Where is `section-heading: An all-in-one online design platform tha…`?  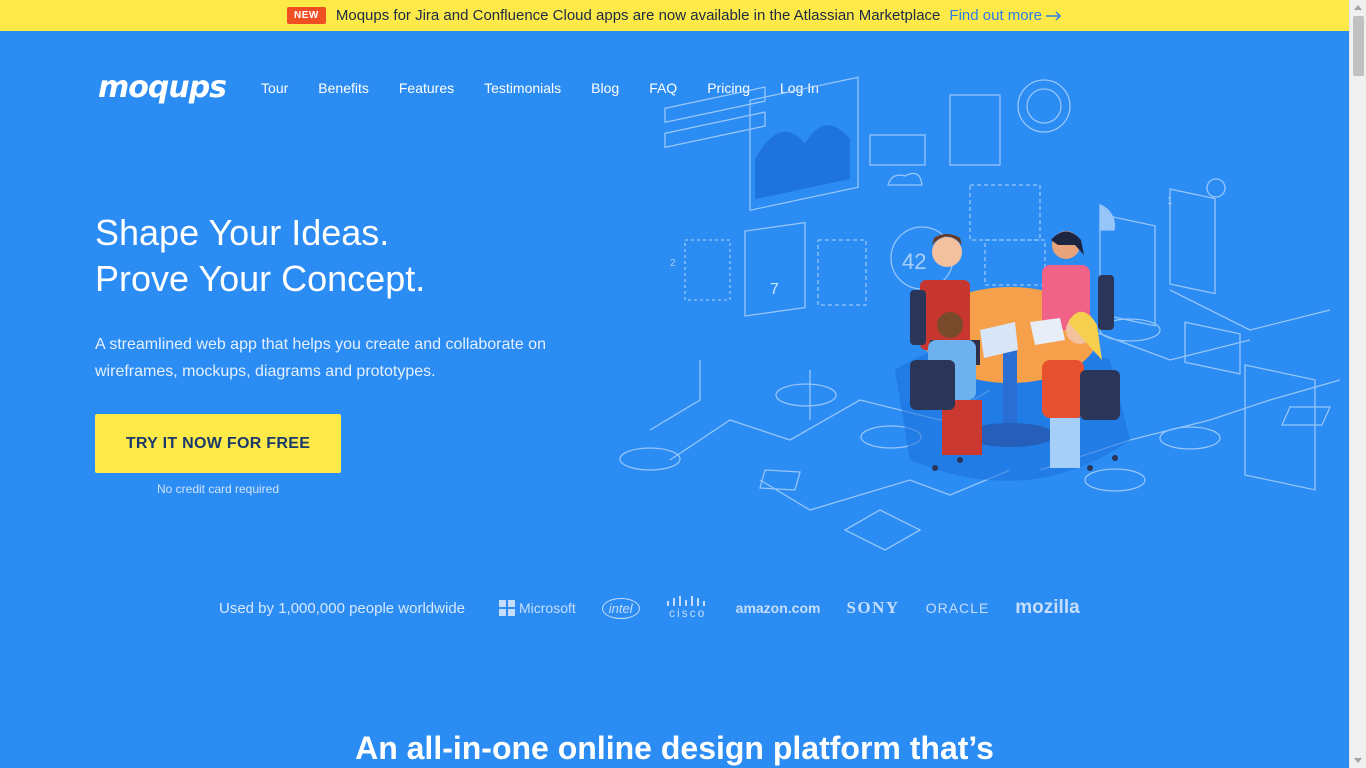
section-heading: An all-in-one online design platform tha… is located at coordinates (674, 748).